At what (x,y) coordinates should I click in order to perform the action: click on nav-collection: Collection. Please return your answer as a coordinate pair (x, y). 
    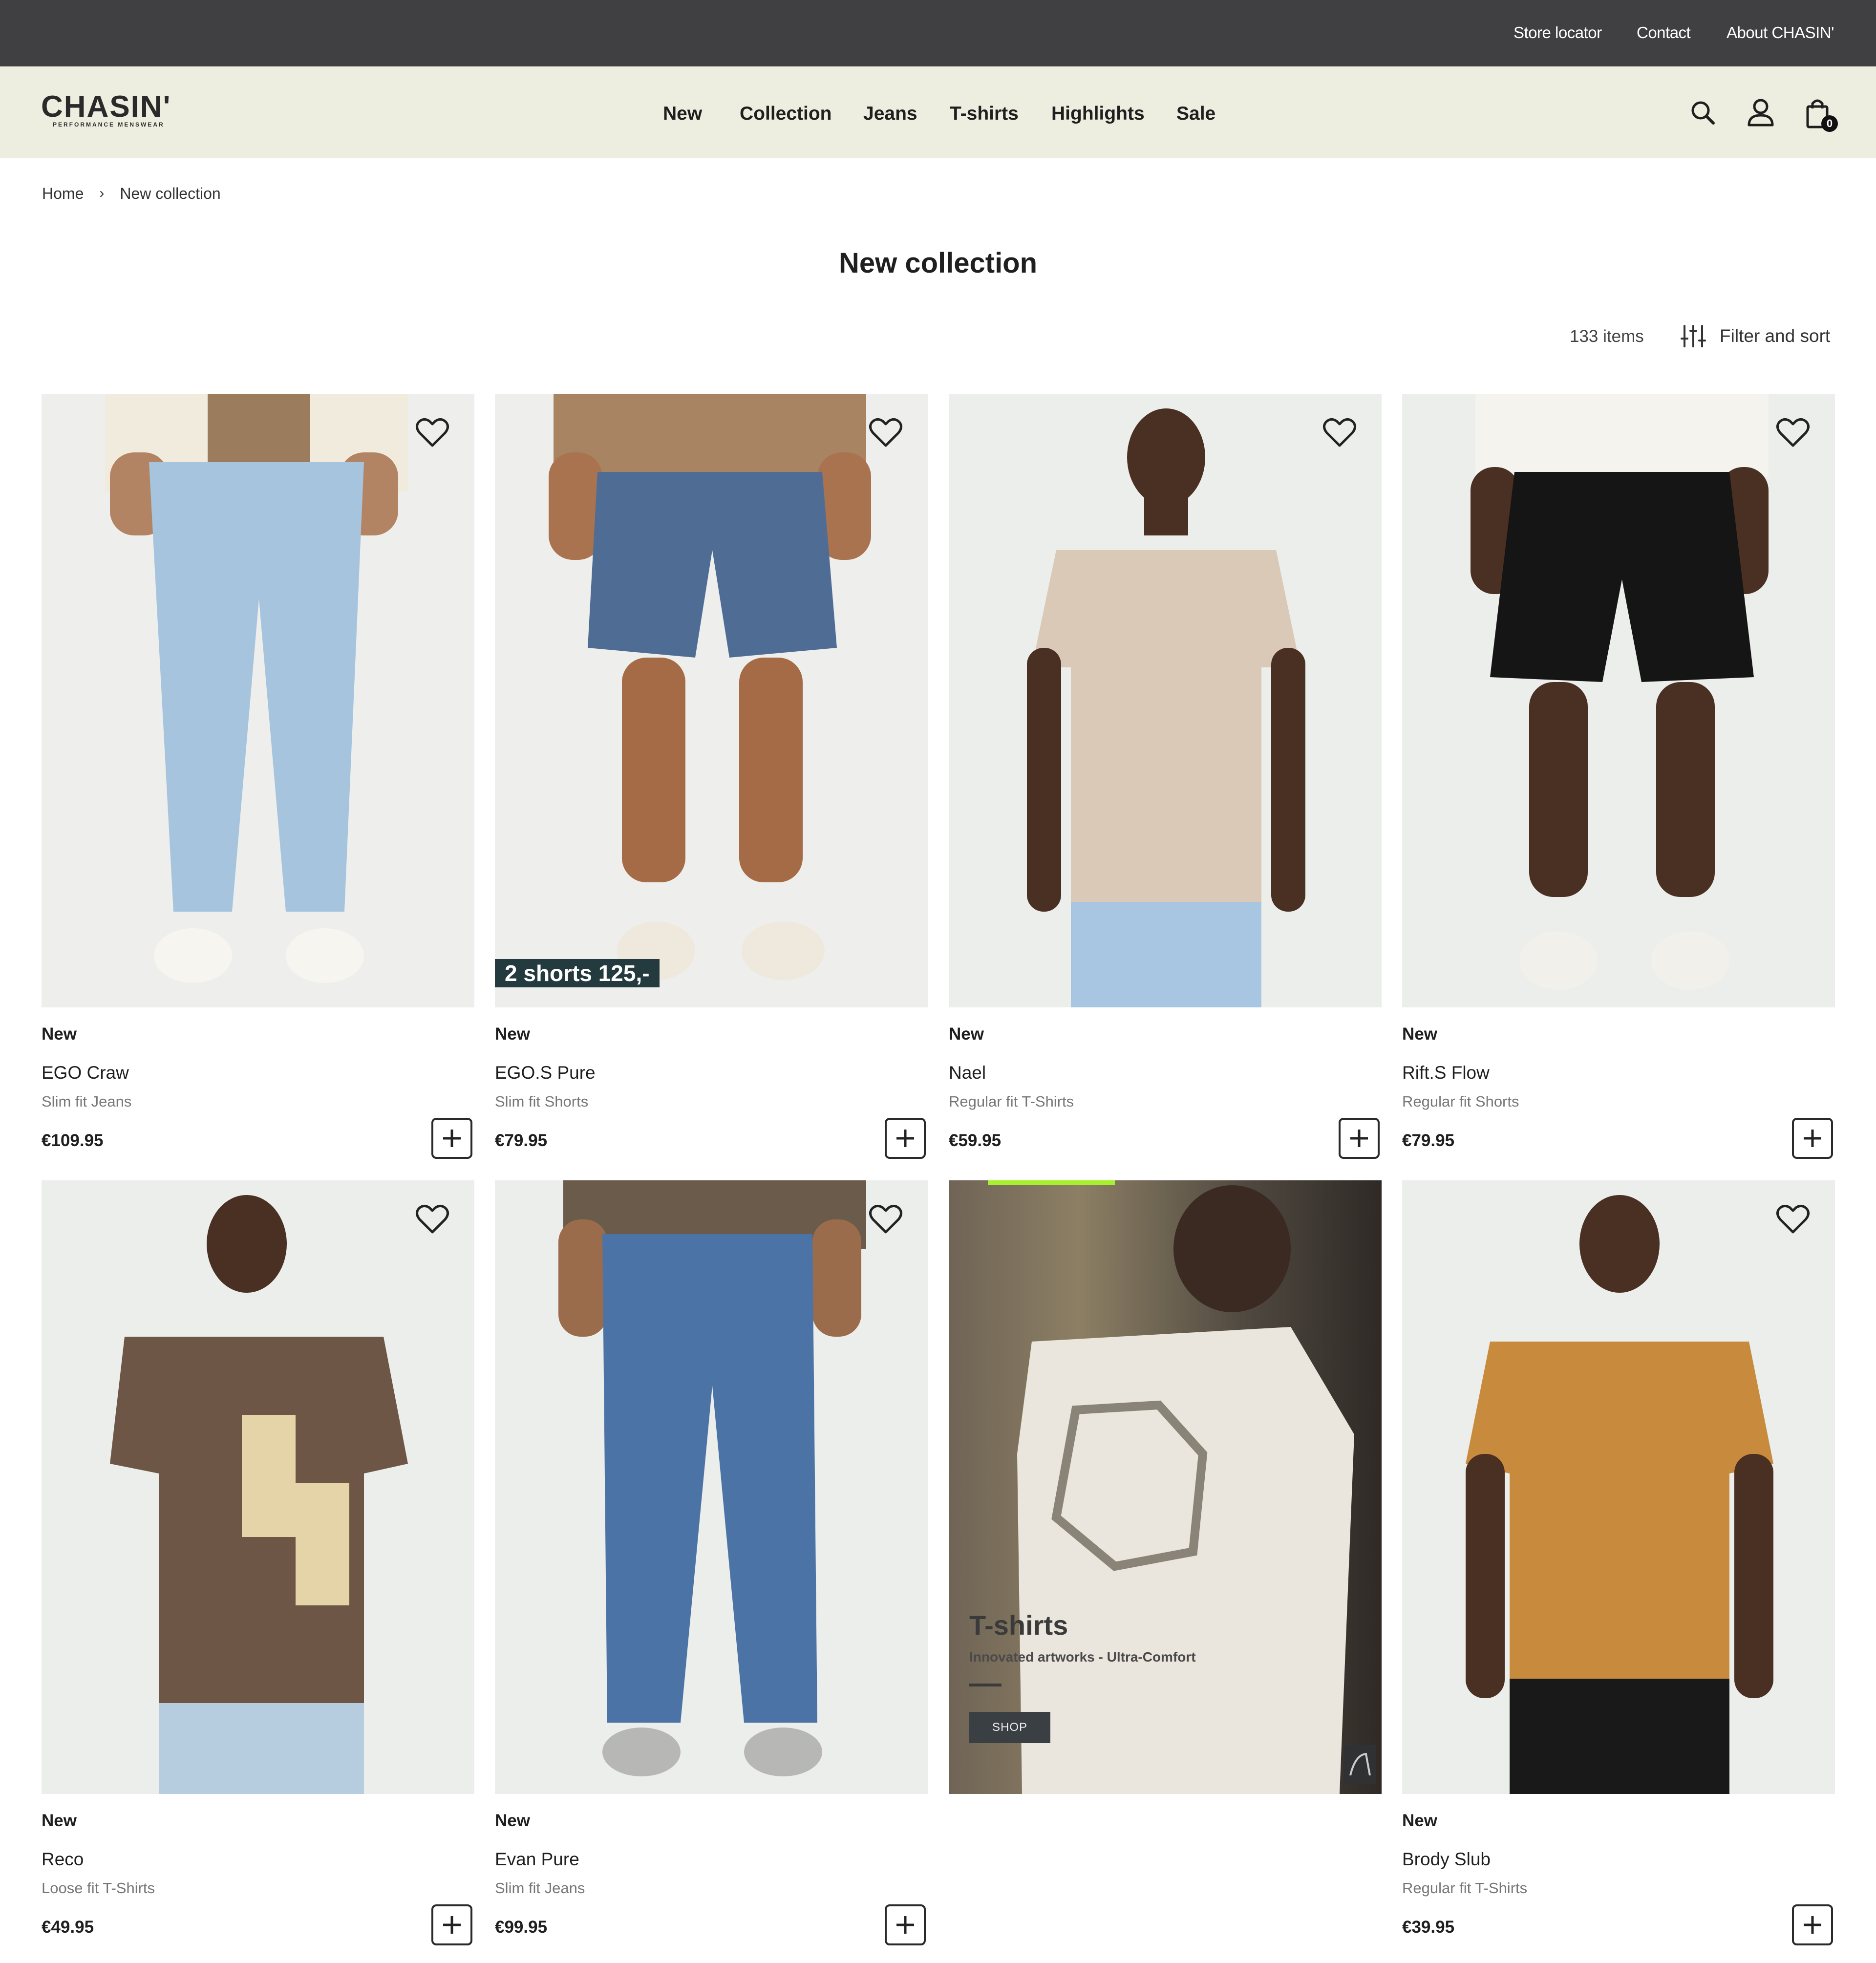
    Looking at the image, I should click on (786, 114).